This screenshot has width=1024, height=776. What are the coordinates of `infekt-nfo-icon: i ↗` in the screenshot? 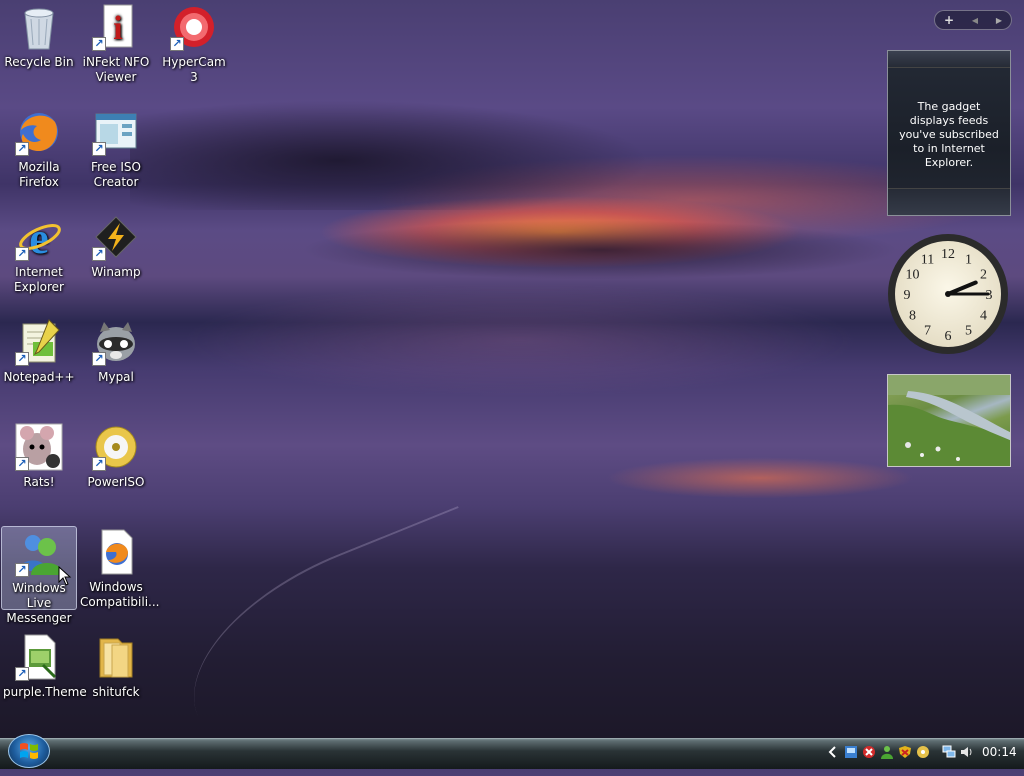 It's located at (116, 27).